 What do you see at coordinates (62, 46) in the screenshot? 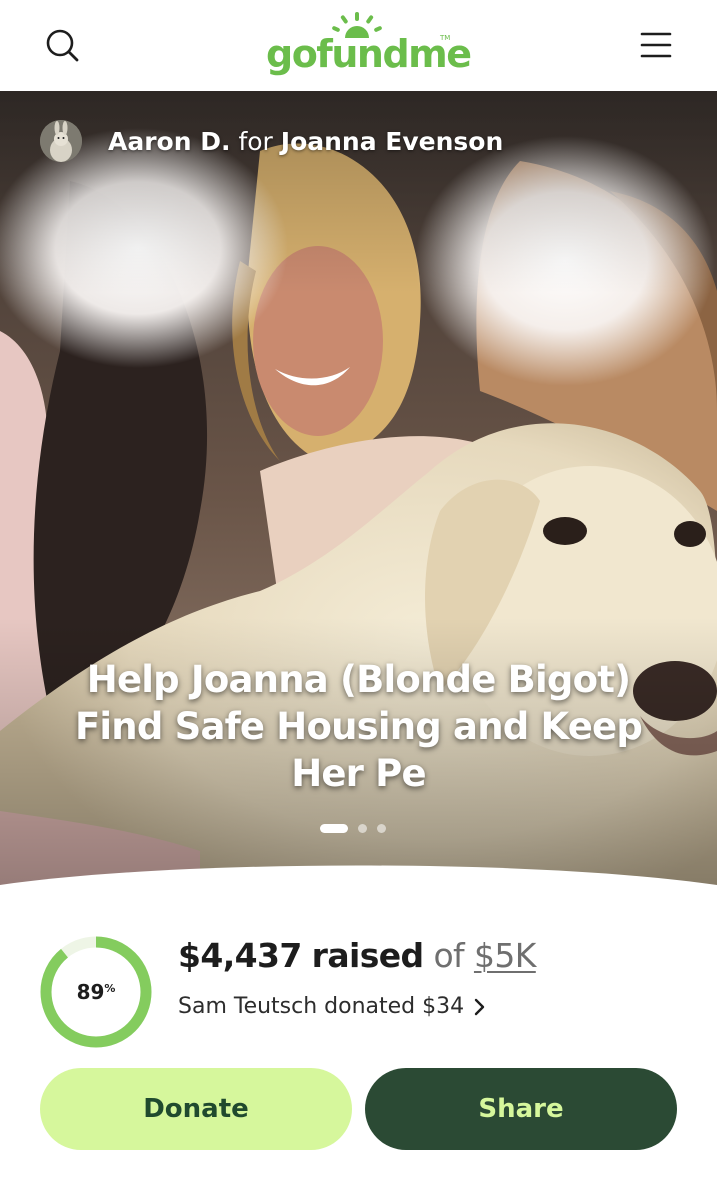
I see `search-icon` at bounding box center [62, 46].